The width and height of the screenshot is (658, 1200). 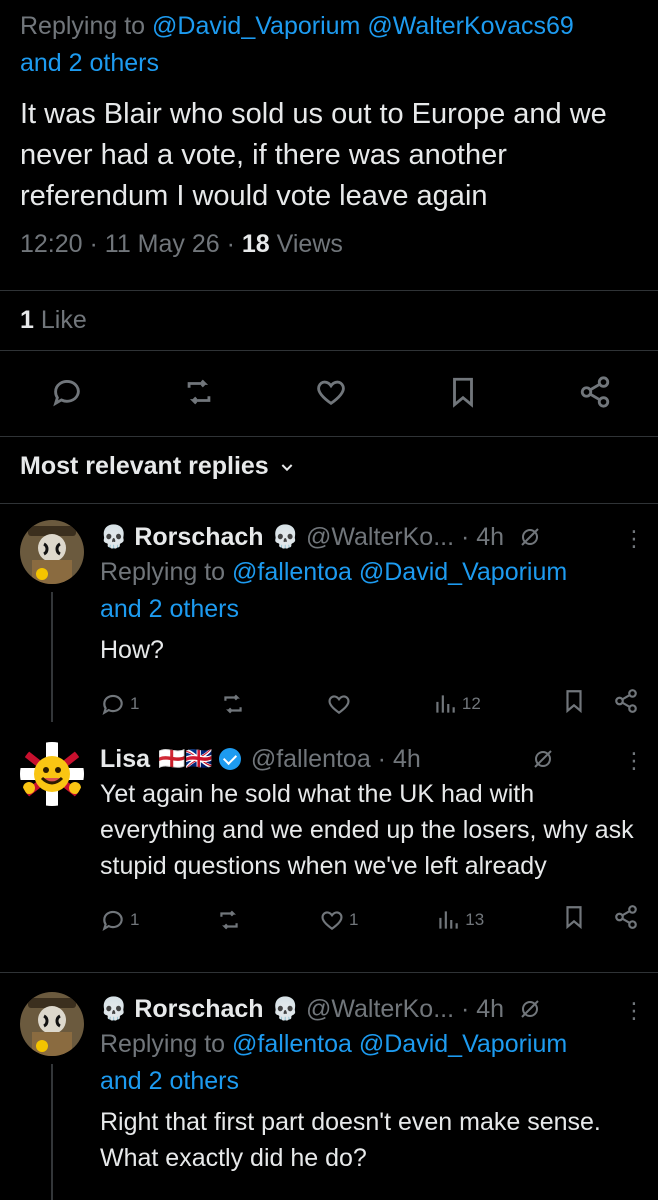 I want to click on likes-count: 1, so click(x=27, y=320).